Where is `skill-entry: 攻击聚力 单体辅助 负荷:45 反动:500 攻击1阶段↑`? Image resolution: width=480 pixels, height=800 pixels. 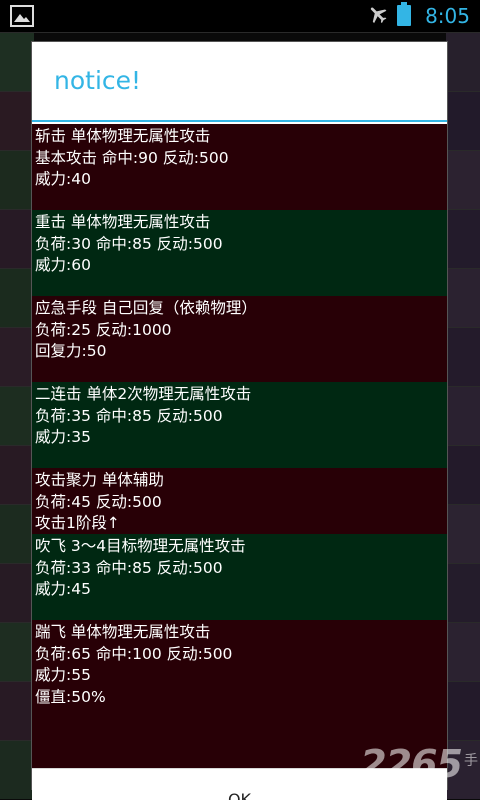
skill-entry: 攻击聚力 单体辅助 负荷:45 反动:500 攻击1阶段↑ is located at coordinates (239, 501).